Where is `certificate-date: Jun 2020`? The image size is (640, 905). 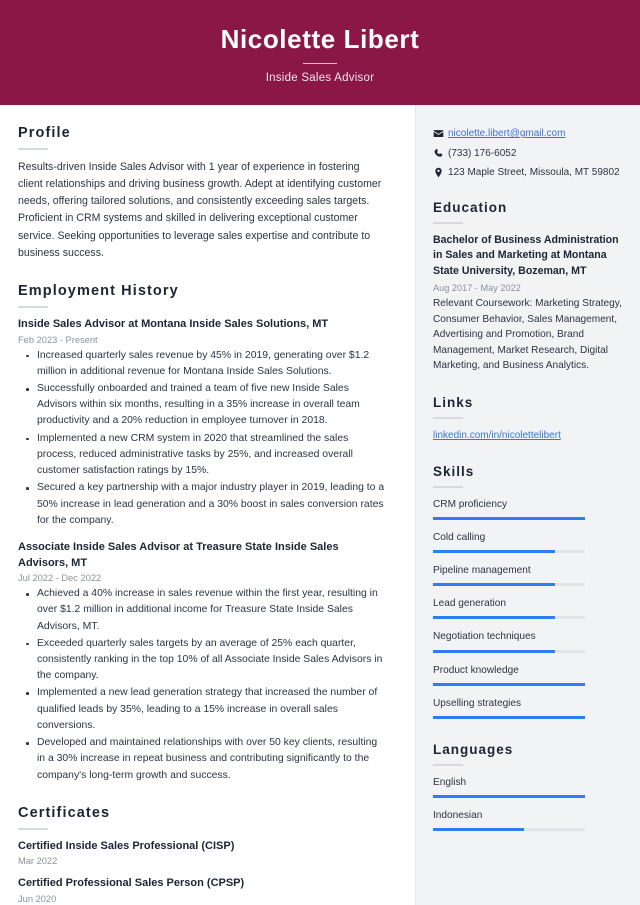 certificate-date: Jun 2020 is located at coordinates (37, 898).